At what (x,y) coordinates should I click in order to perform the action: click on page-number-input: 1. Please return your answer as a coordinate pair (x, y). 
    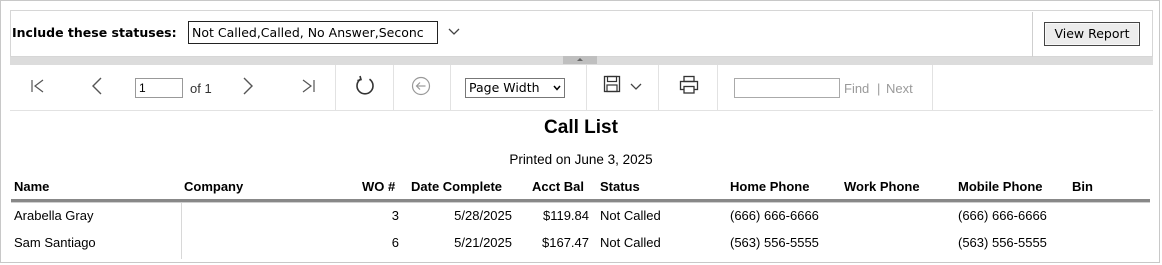
    Looking at the image, I should click on (159, 88).